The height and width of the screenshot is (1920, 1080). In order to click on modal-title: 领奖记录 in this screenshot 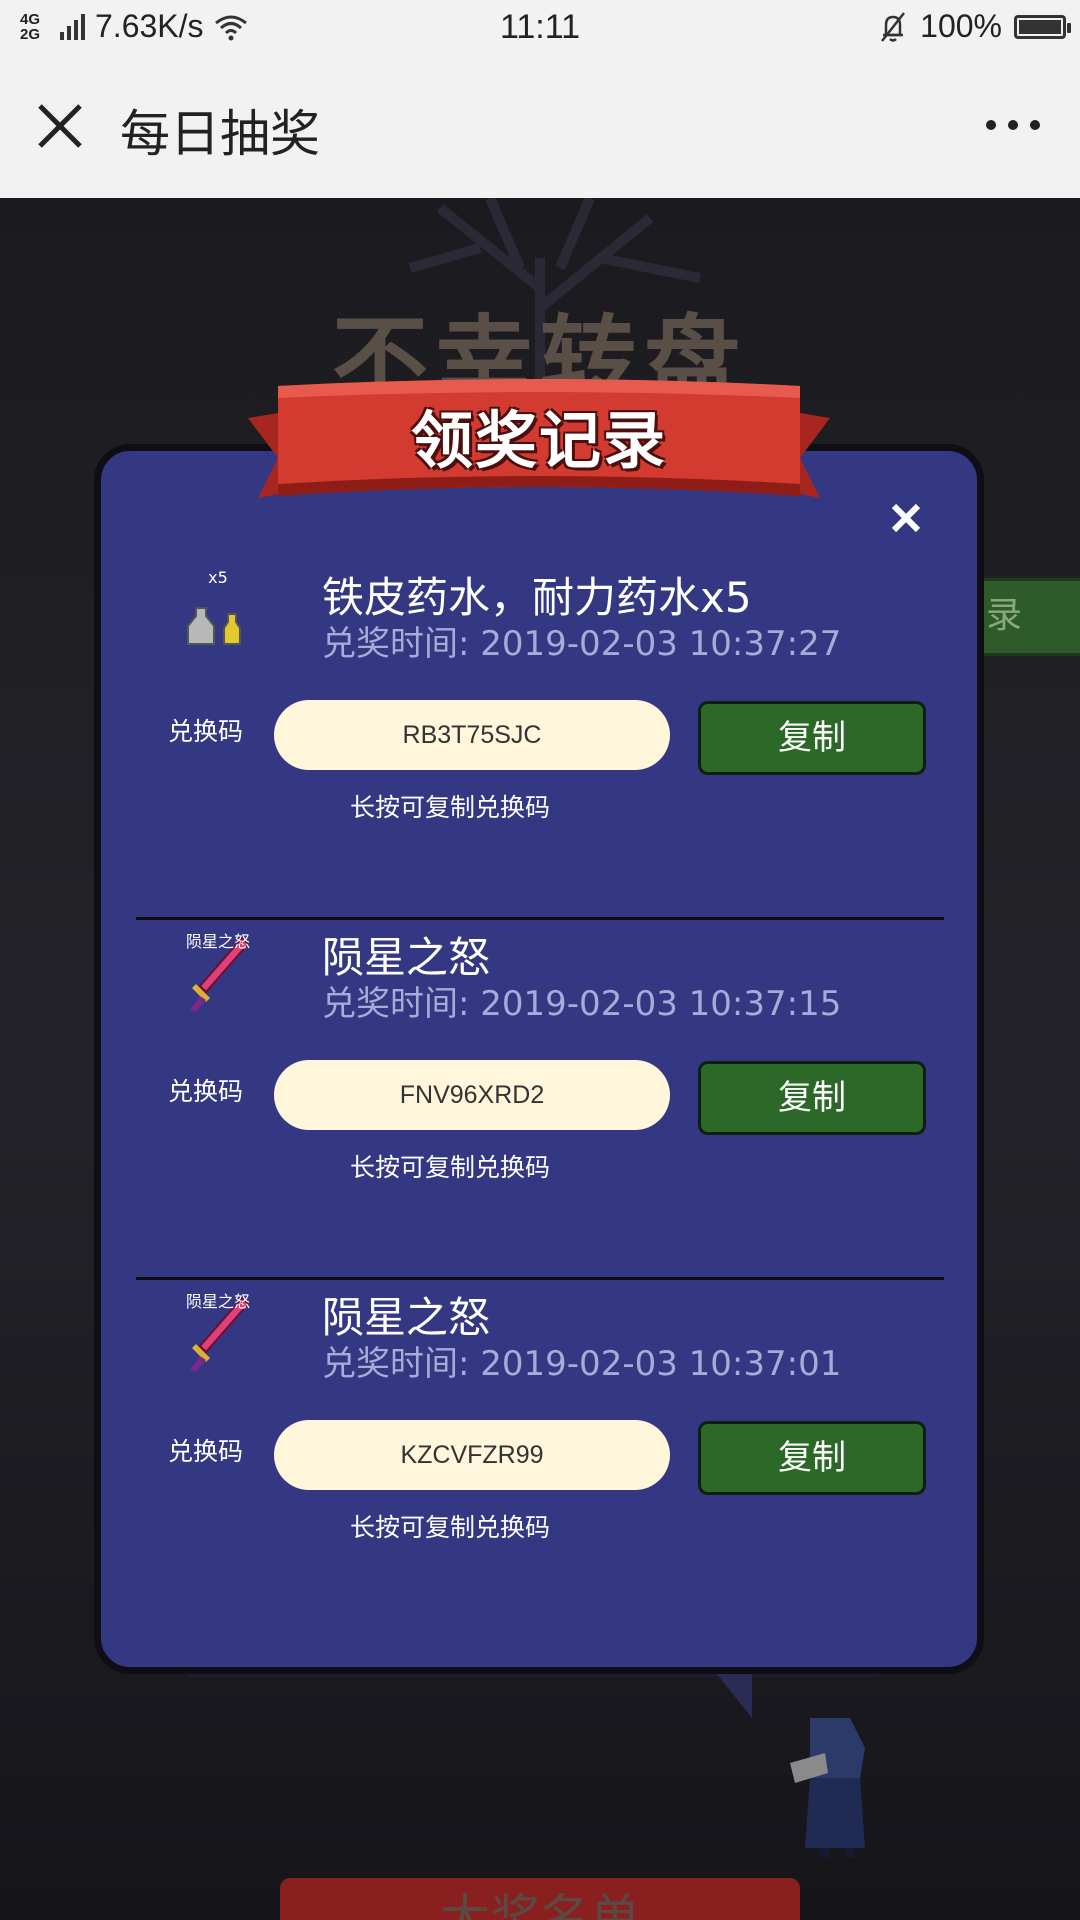, I will do `click(538, 440)`.